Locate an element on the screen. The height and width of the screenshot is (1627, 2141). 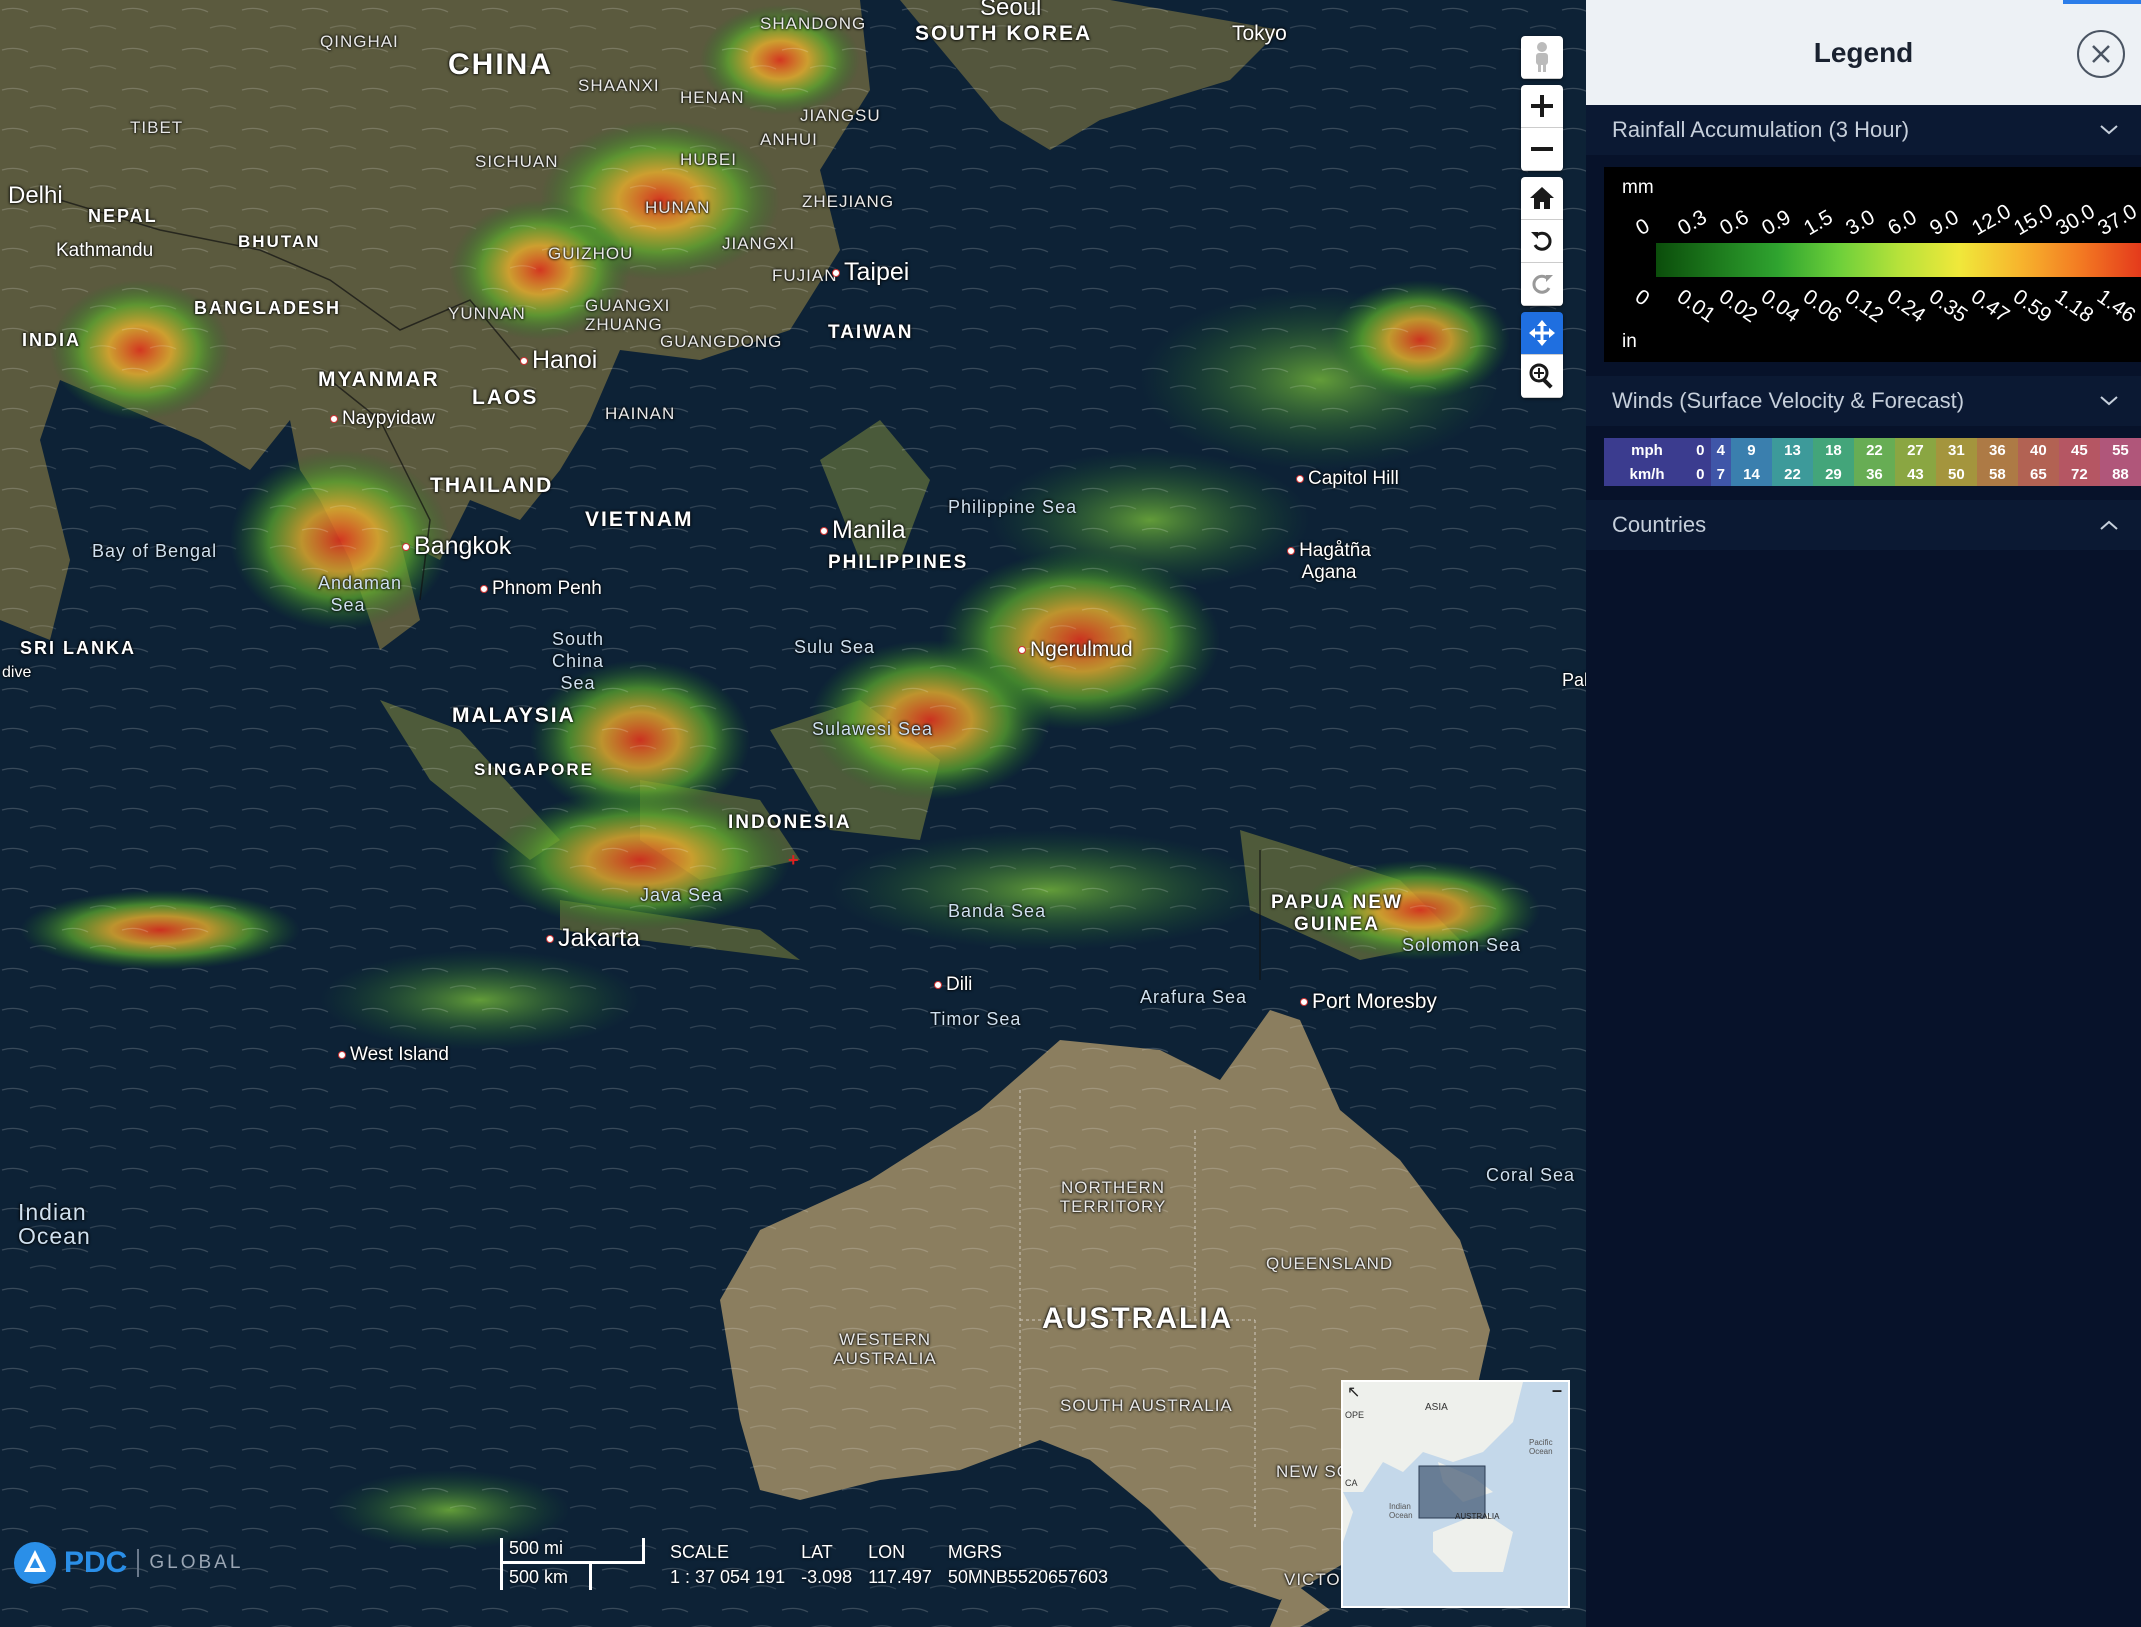
lon-header: LON is located at coordinates (887, 1552).